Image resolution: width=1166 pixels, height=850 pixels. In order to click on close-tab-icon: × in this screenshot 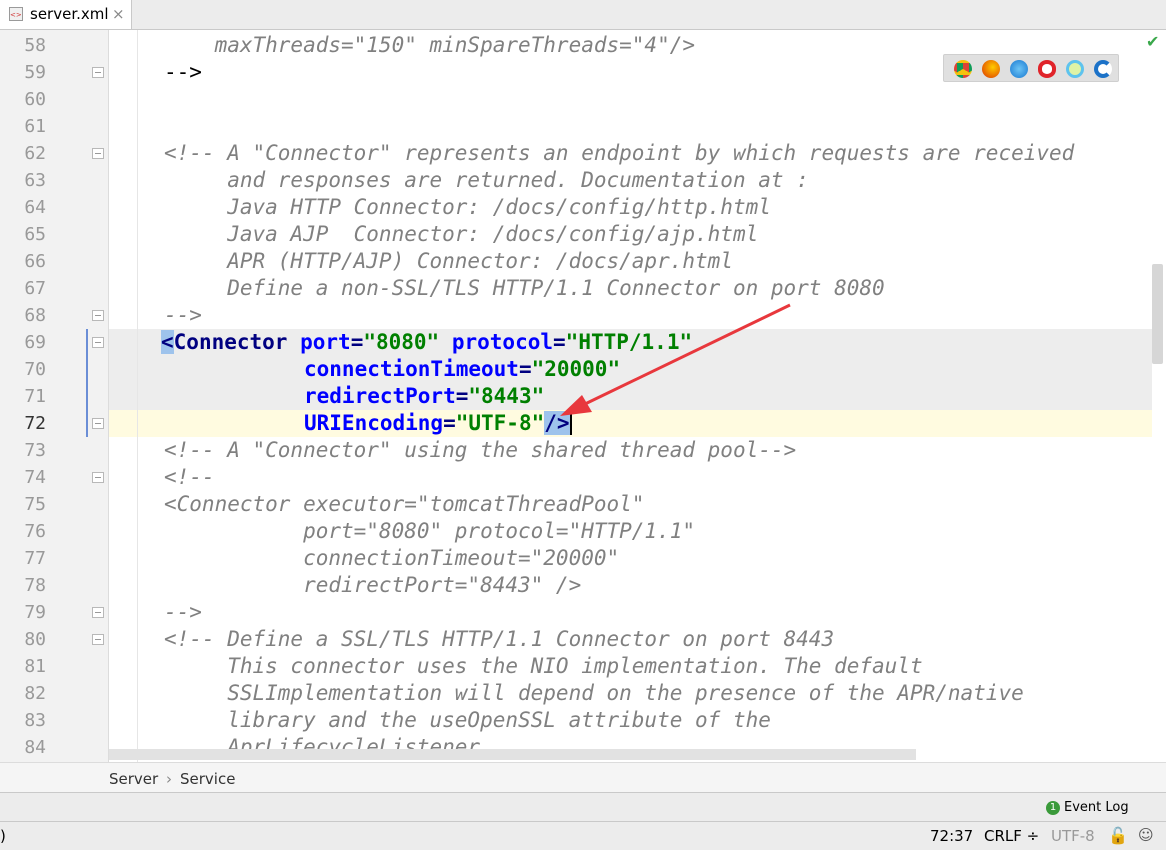, I will do `click(118, 14)`.